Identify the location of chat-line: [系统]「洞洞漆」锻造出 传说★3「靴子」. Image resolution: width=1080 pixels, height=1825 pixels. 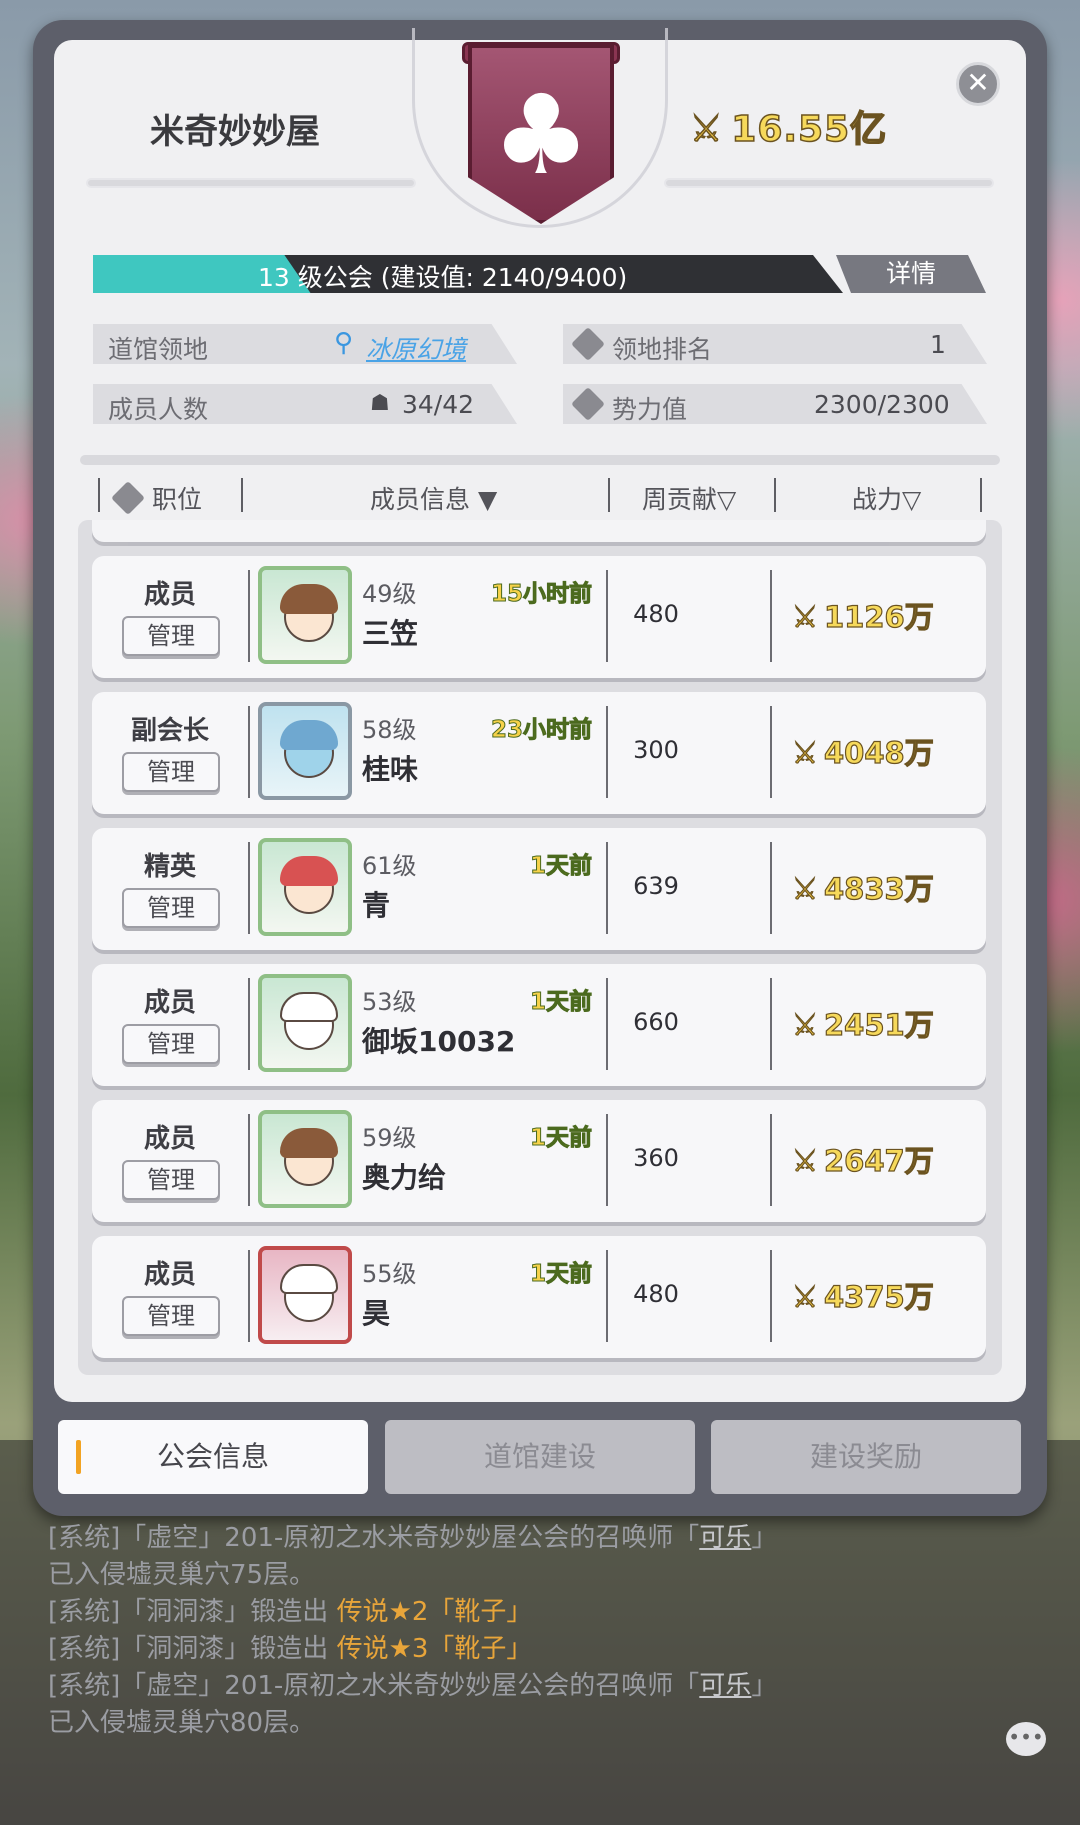
(498, 1649).